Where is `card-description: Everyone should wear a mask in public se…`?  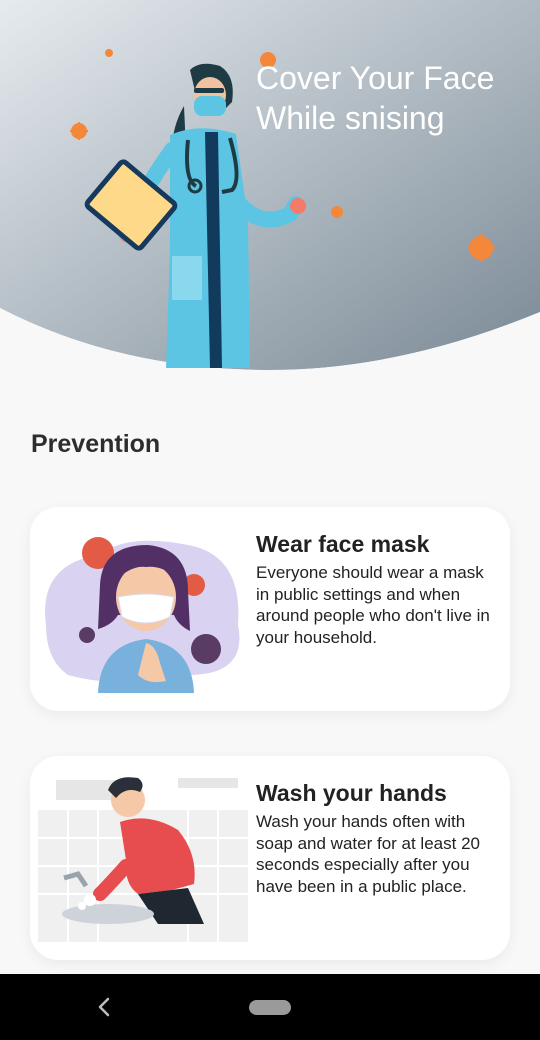
card-description: Everyone should wear a mask in public se… is located at coordinates (373, 605).